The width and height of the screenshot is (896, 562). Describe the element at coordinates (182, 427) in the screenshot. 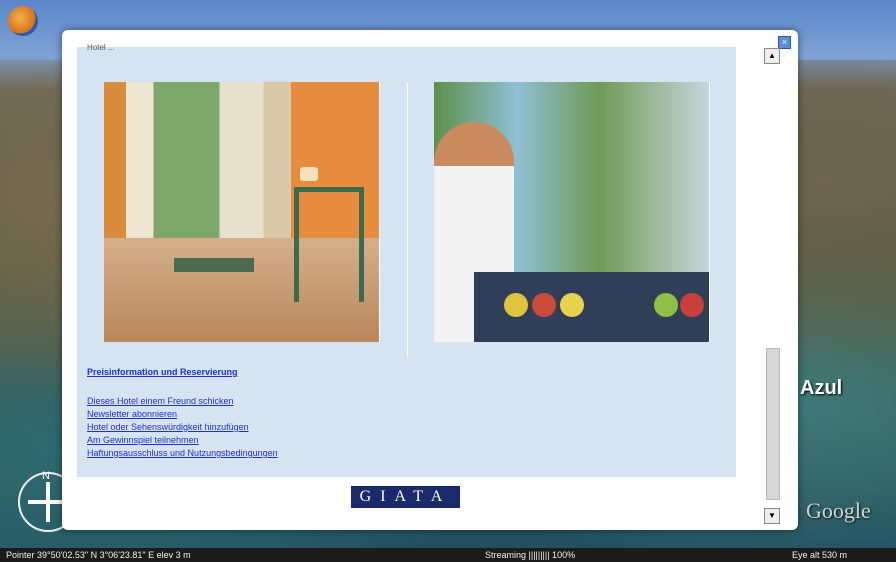

I see `add-hotel-link: Hotel oder Sehenswürdigkeit hinzufügen` at that location.